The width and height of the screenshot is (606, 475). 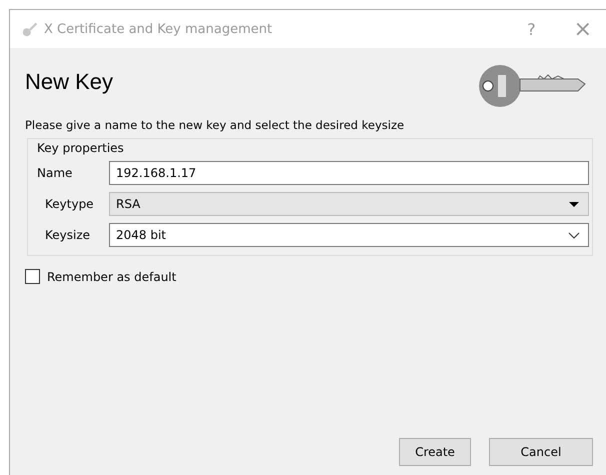 I want to click on field-label: Name, so click(x=55, y=173).